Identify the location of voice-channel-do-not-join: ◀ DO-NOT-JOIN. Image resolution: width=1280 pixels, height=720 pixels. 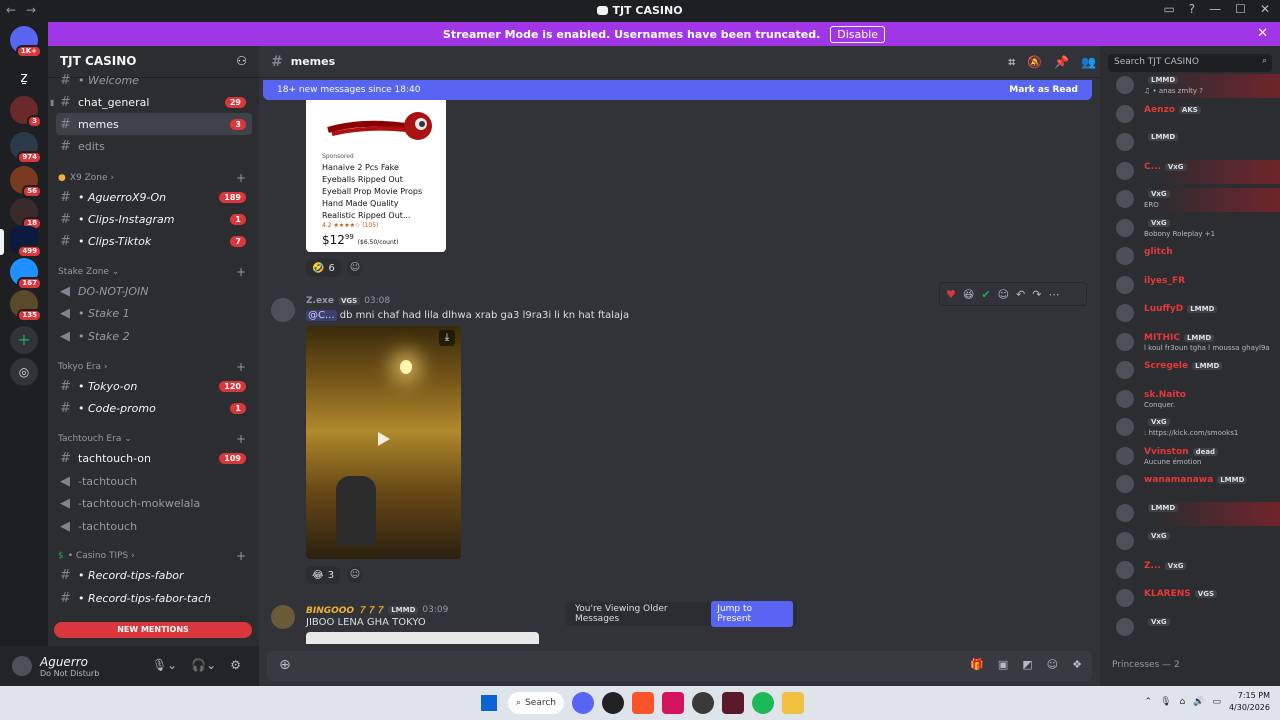
(154, 291).